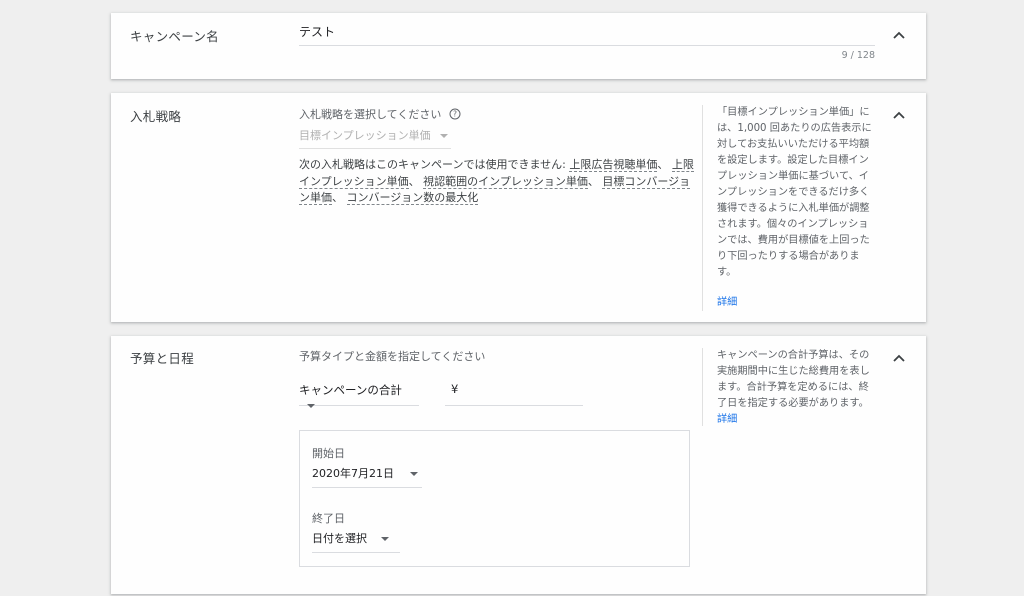 The image size is (1024, 596). I want to click on bidding-select-label: 入札戦略を選択してください, so click(370, 114).